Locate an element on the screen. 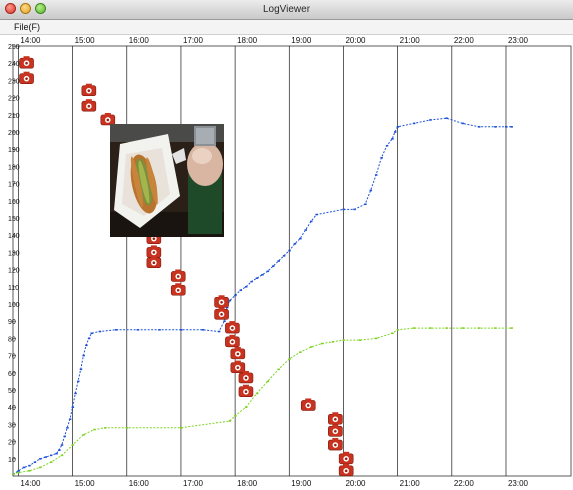  y-tick-label: 90 is located at coordinates (12, 322).